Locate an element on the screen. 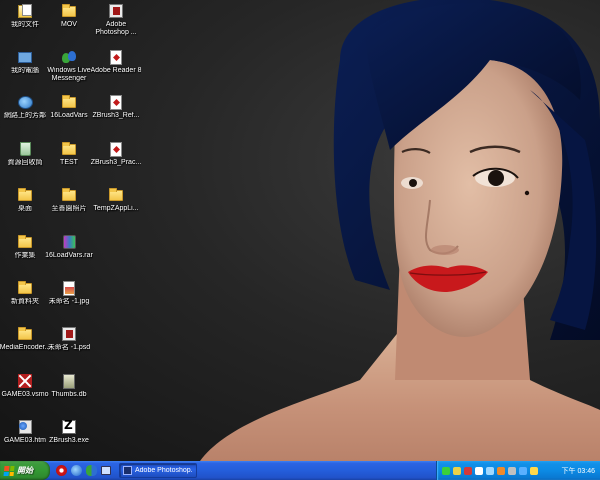 Image resolution: width=600 pixels, height=480 pixels. icon-label: GAME03.htm is located at coordinates (24, 440).